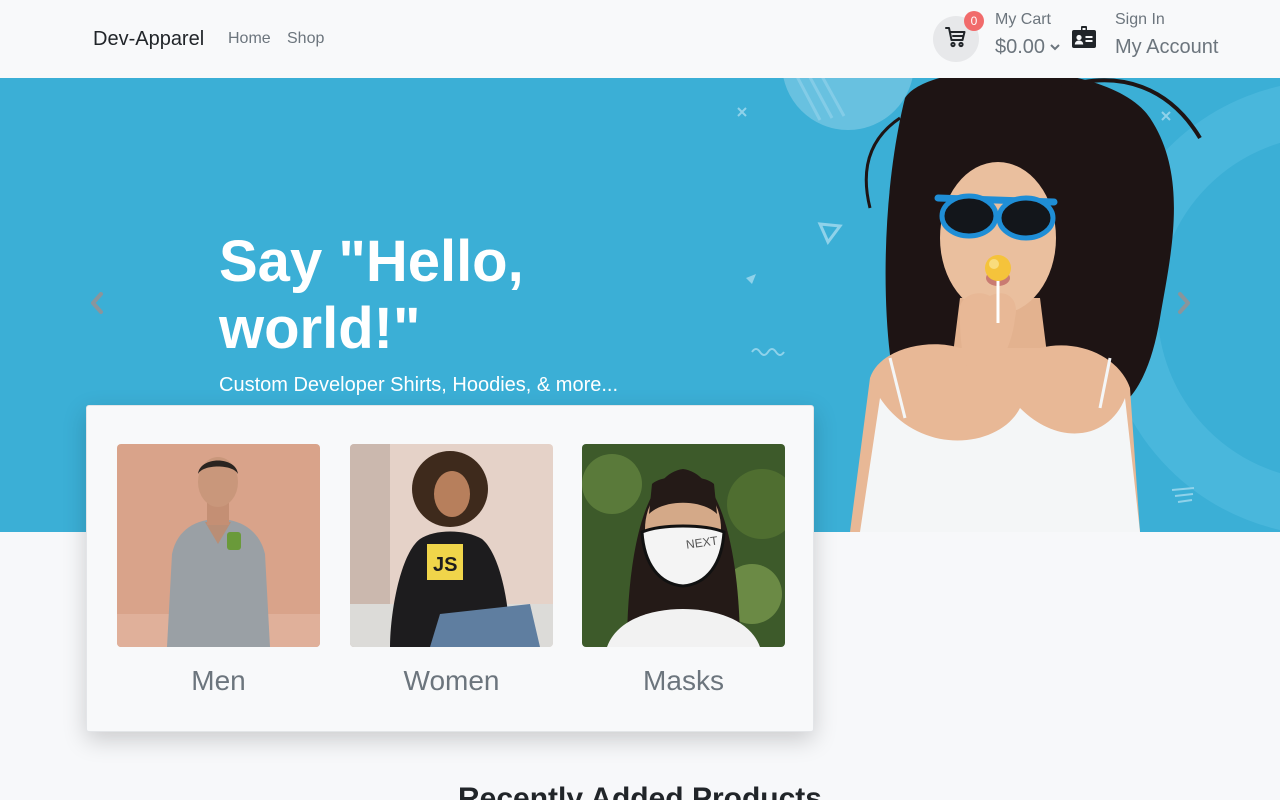 The width and height of the screenshot is (1280, 800). I want to click on recent-products-heading: Recently Added Products, so click(640, 791).